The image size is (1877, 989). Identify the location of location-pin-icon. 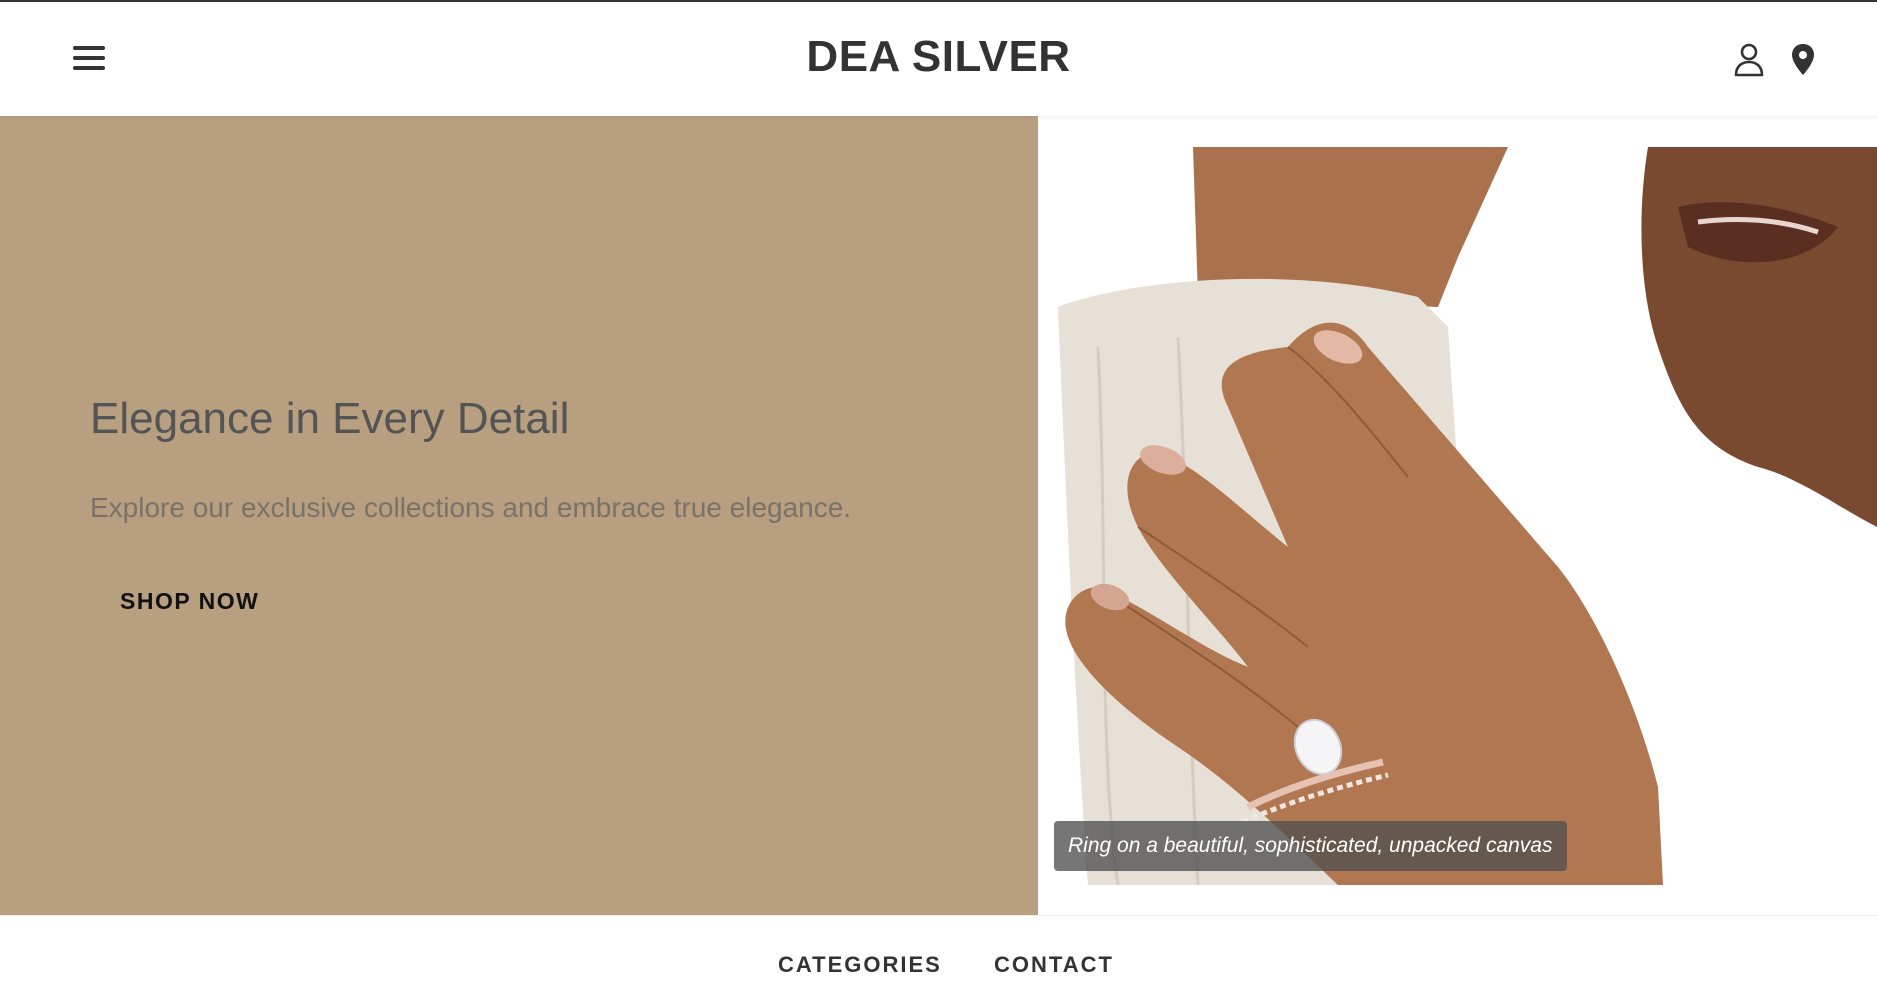
(1803, 60).